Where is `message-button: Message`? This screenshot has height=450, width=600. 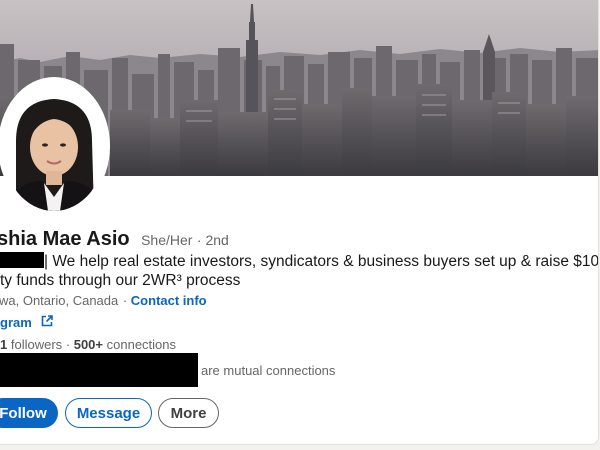 message-button: Message is located at coordinates (108, 413).